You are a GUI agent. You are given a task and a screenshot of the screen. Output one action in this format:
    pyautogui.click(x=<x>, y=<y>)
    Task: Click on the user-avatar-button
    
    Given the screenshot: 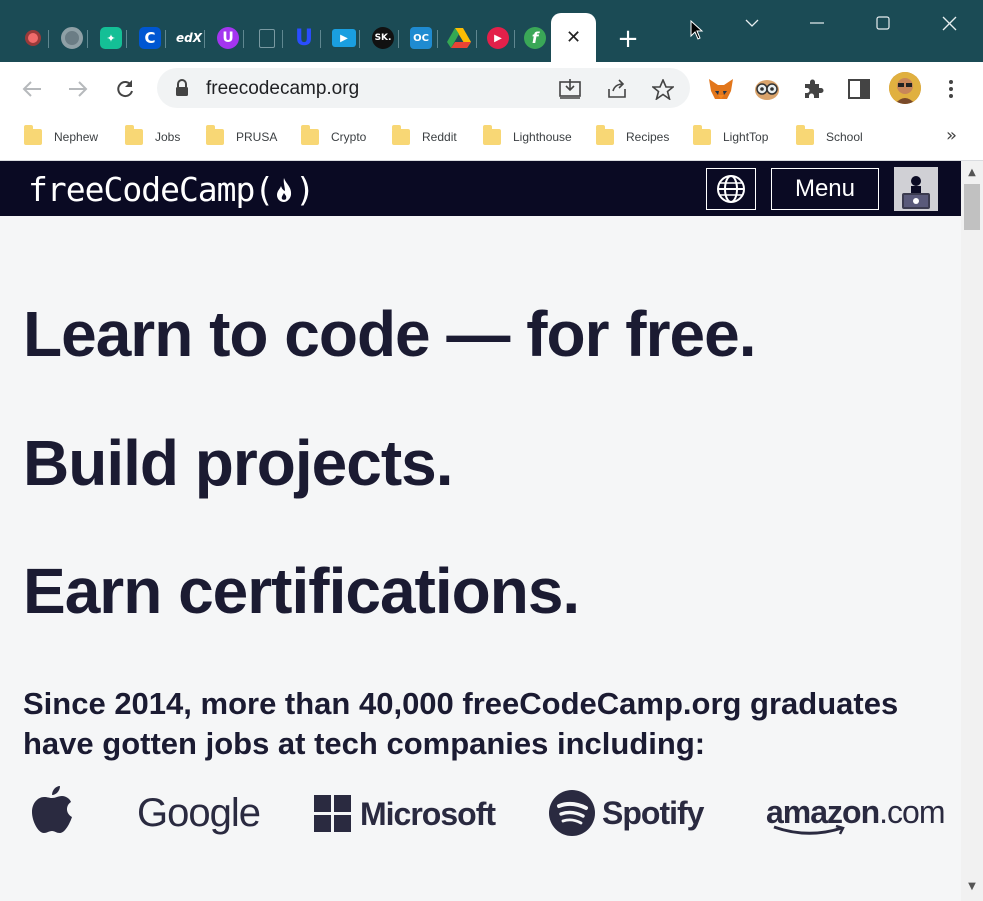 What is the action you would take?
    pyautogui.click(x=916, y=189)
    